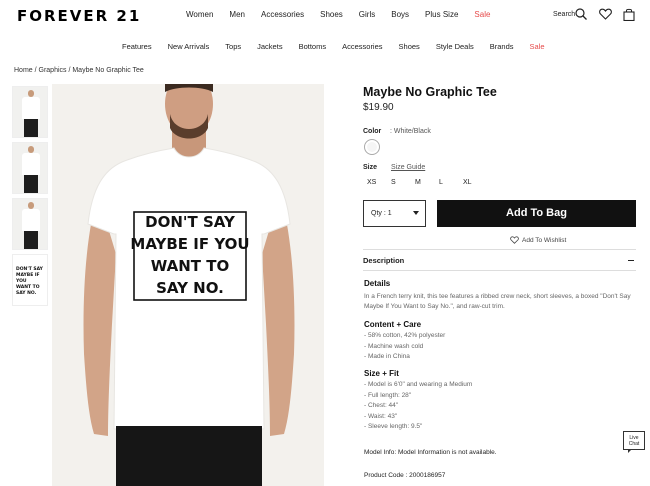 This screenshot has width=650, height=486. I want to click on chevron-down-icon, so click(416, 213).